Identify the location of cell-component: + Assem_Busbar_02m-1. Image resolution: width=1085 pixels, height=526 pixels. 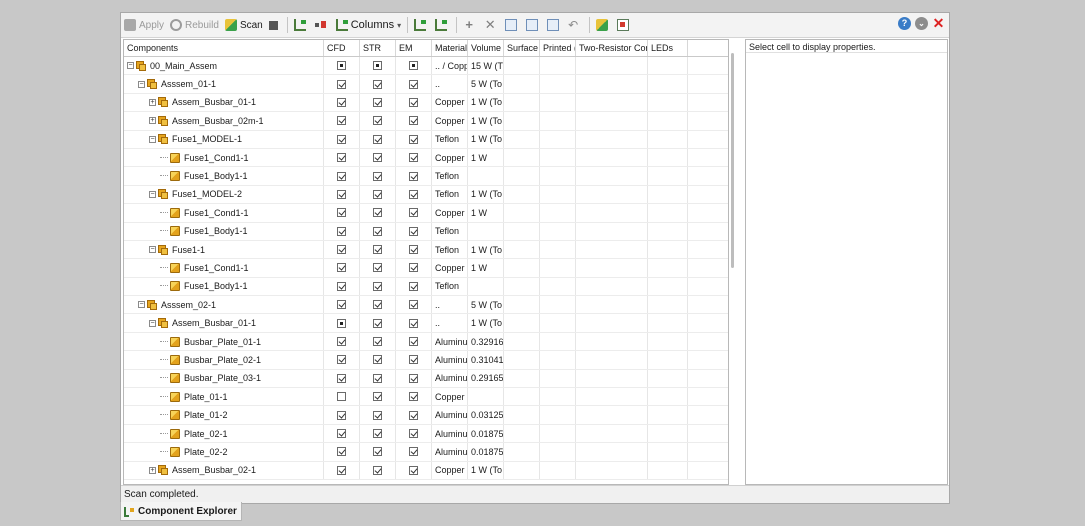
(224, 121).